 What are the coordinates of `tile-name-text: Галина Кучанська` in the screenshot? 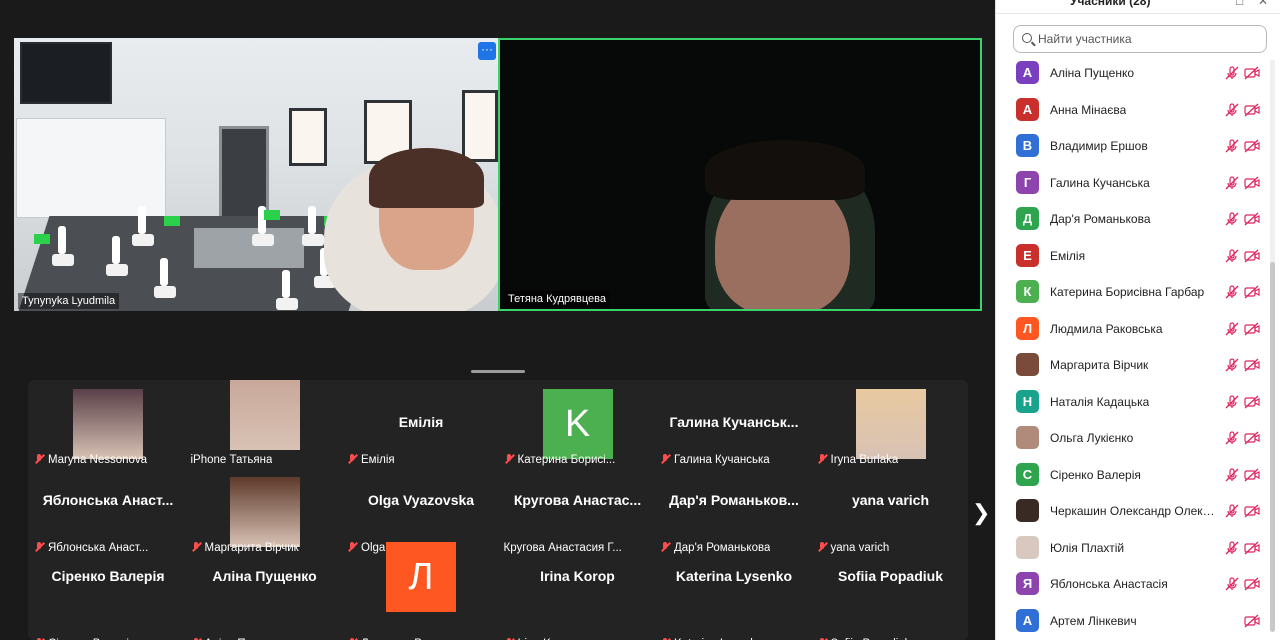 It's located at (722, 460).